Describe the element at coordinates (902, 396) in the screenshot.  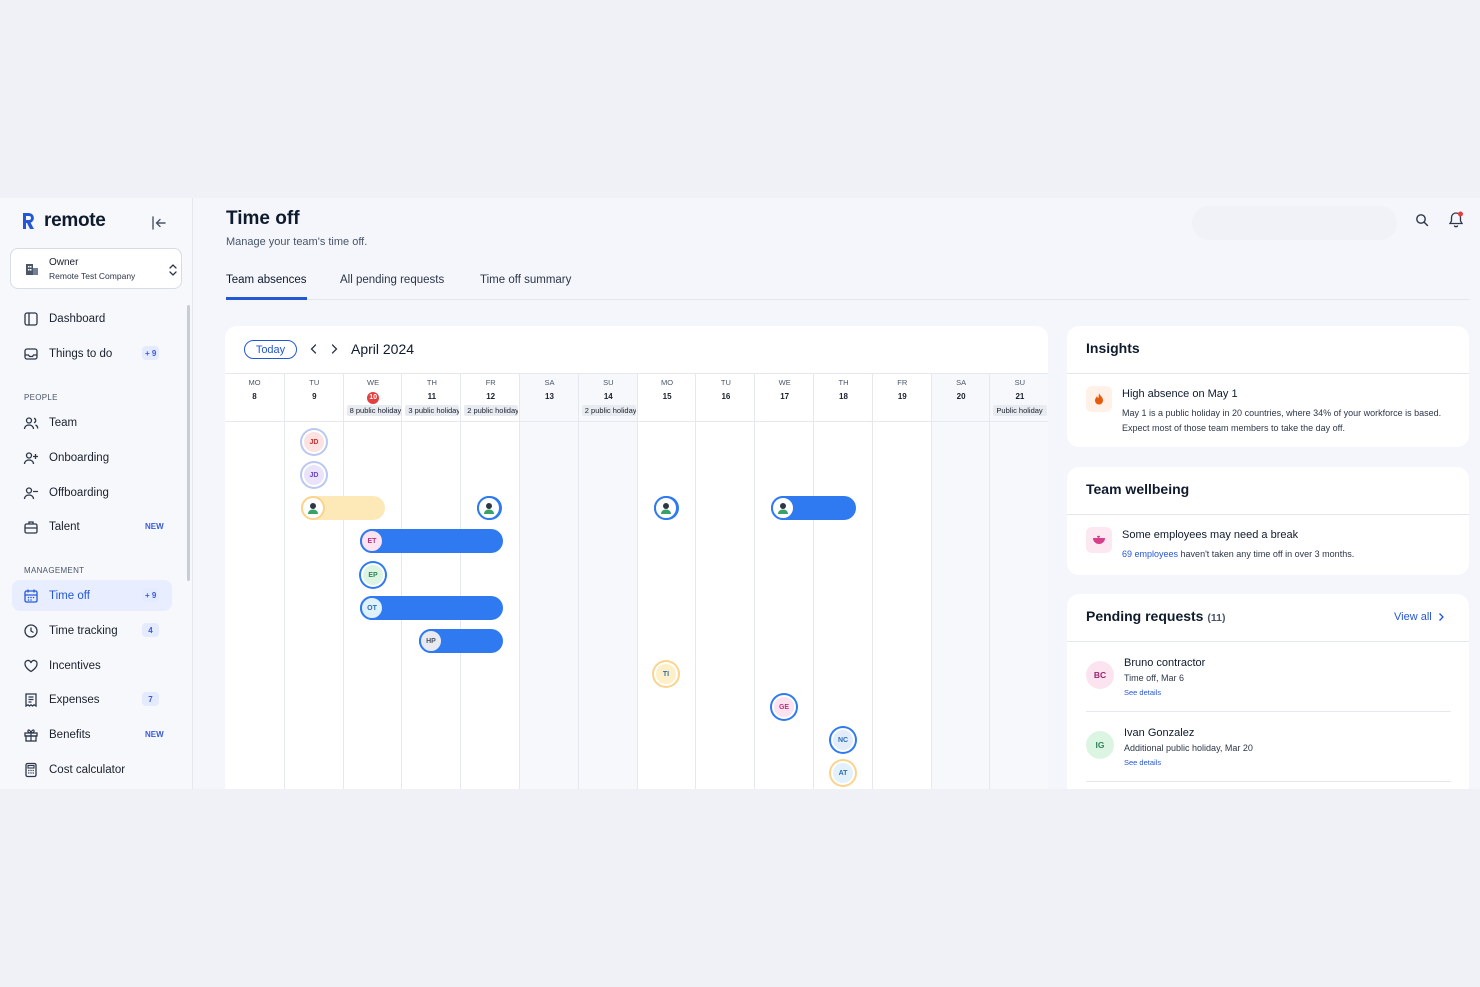
I see `day-number: 19` at that location.